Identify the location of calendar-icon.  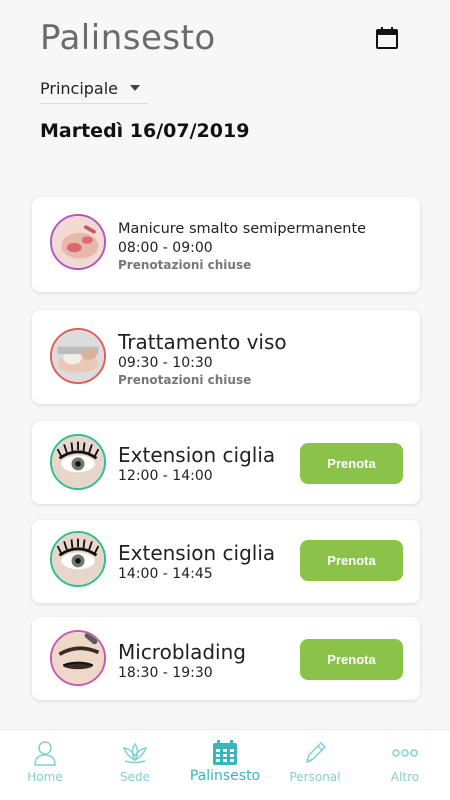
(387, 38).